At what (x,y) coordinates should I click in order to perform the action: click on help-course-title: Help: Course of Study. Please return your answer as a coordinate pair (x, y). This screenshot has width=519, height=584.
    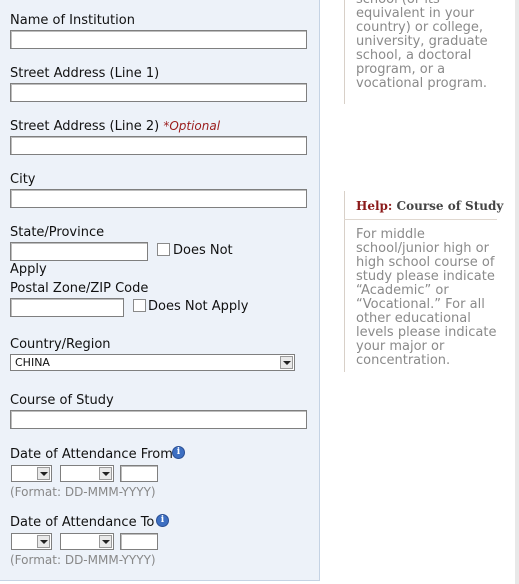
    Looking at the image, I should click on (429, 206).